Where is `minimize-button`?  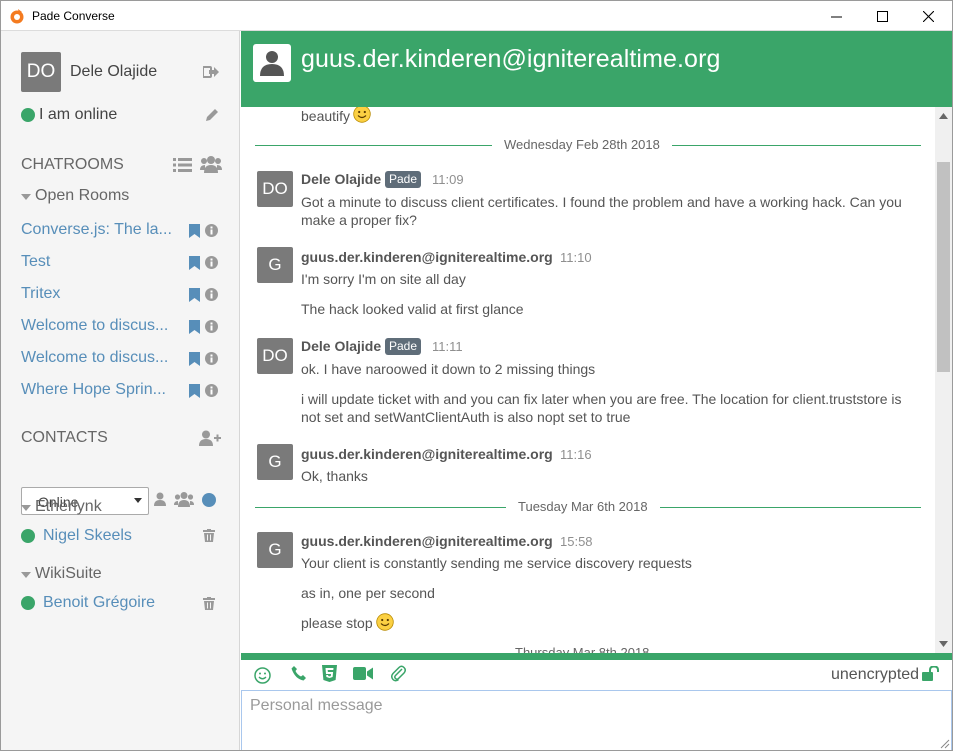
minimize-button is located at coordinates (836, 16).